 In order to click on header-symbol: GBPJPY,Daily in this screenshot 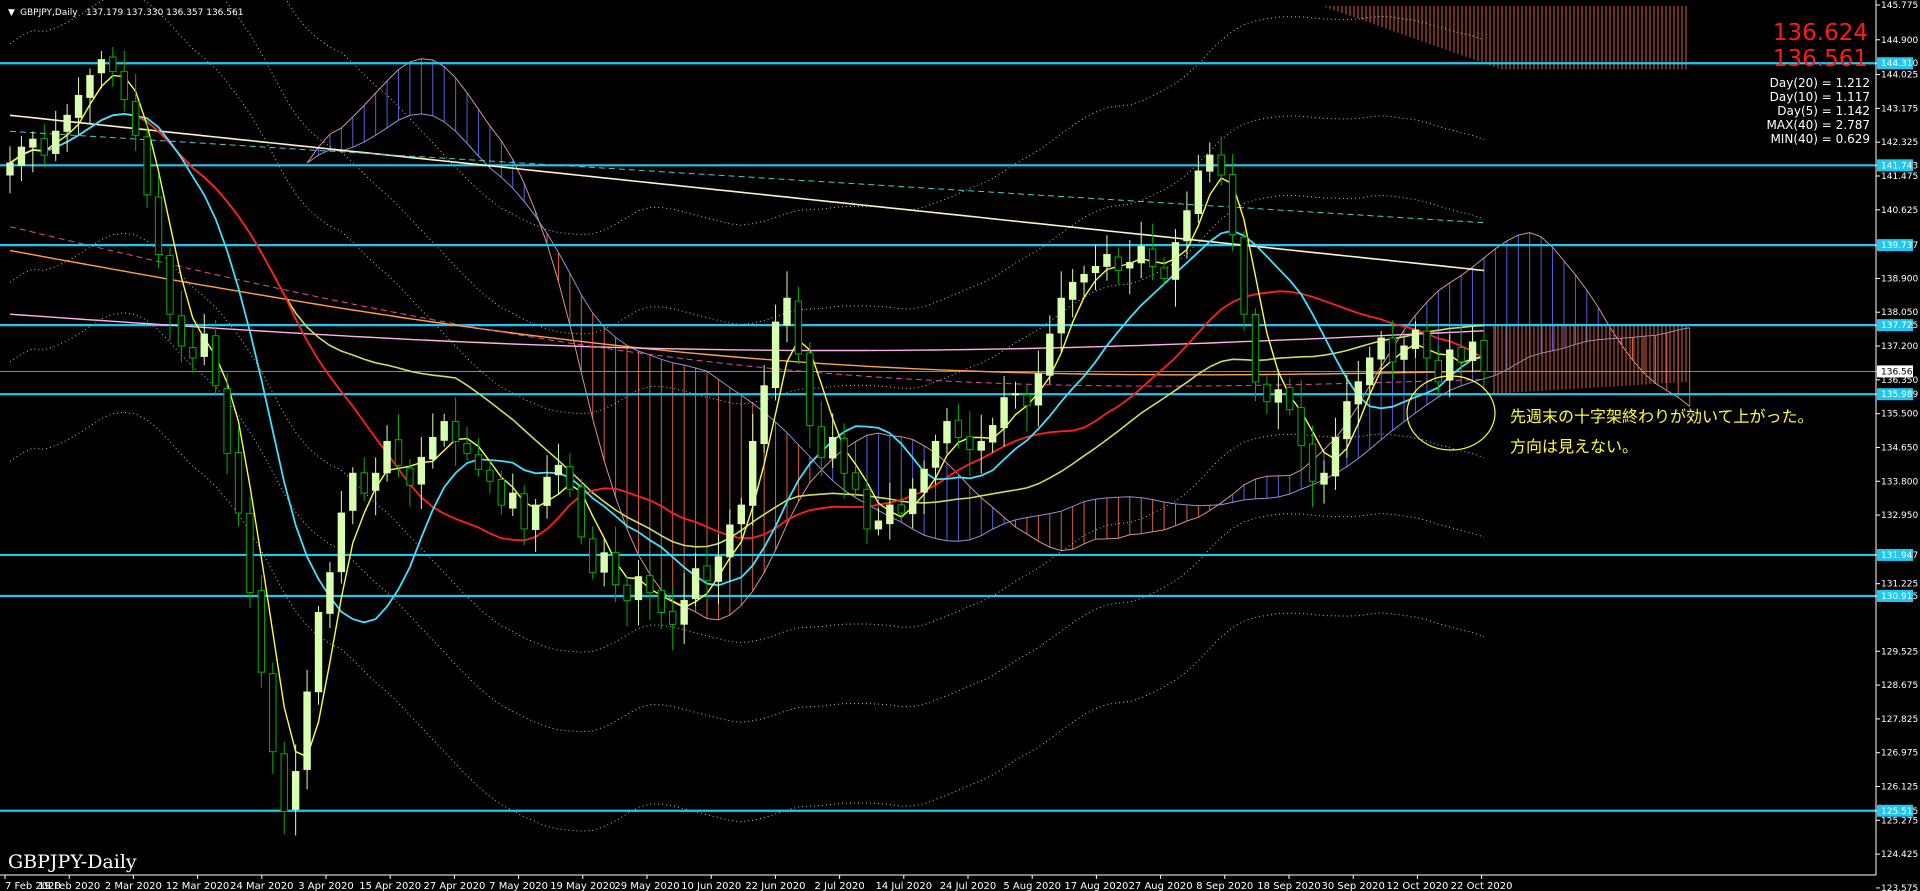, I will do `click(49, 13)`.